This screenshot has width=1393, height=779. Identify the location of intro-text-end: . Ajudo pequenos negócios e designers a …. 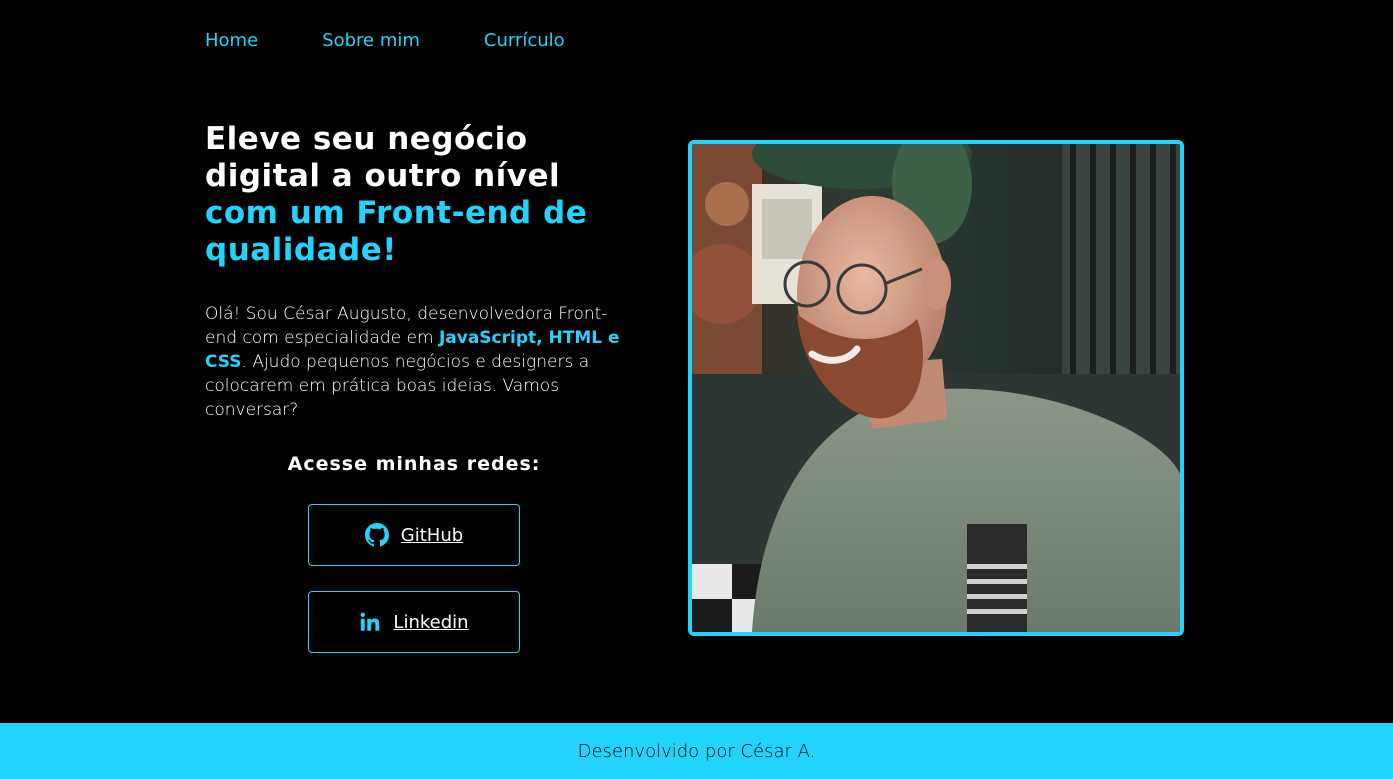
(397, 386).